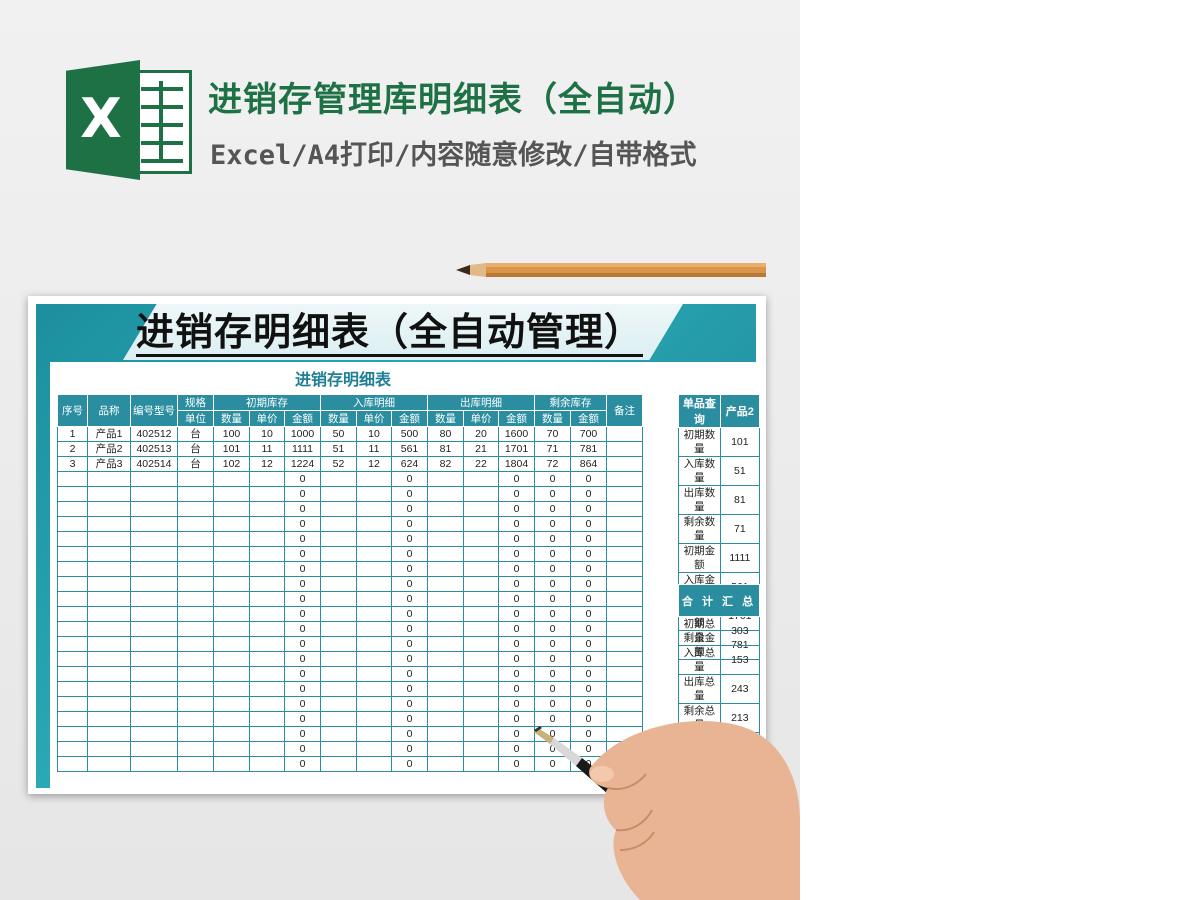  I want to click on table-cell: 1111, so click(302, 449).